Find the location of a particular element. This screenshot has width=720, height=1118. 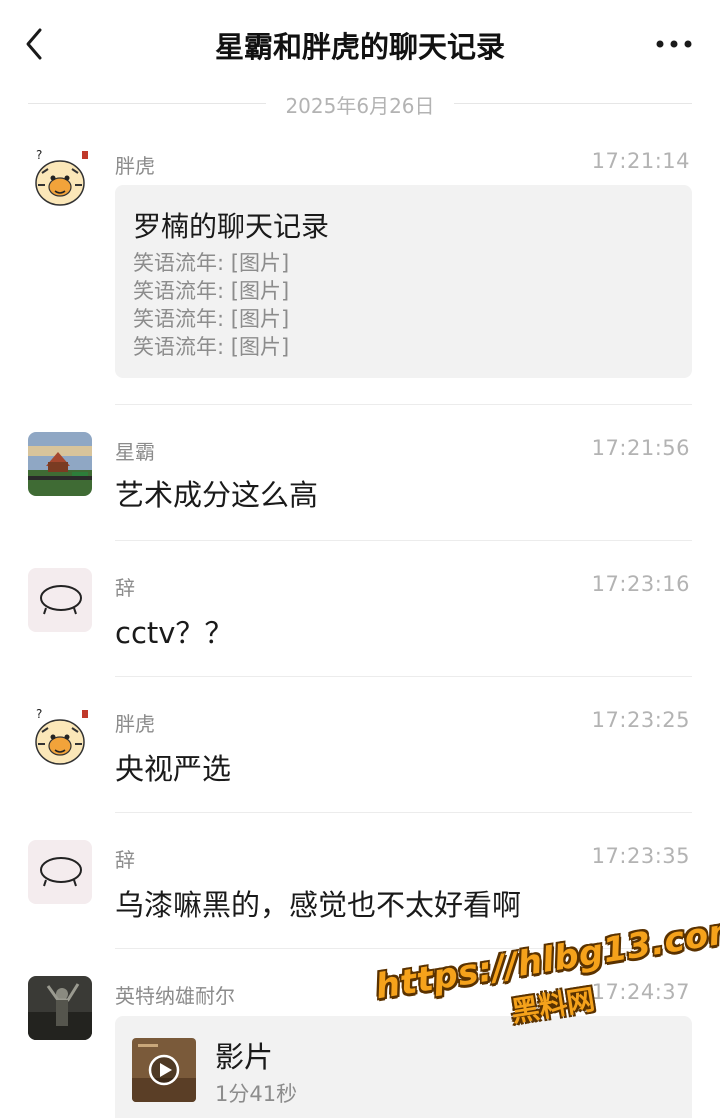

message-text: 央视严选 is located at coordinates (173, 767).